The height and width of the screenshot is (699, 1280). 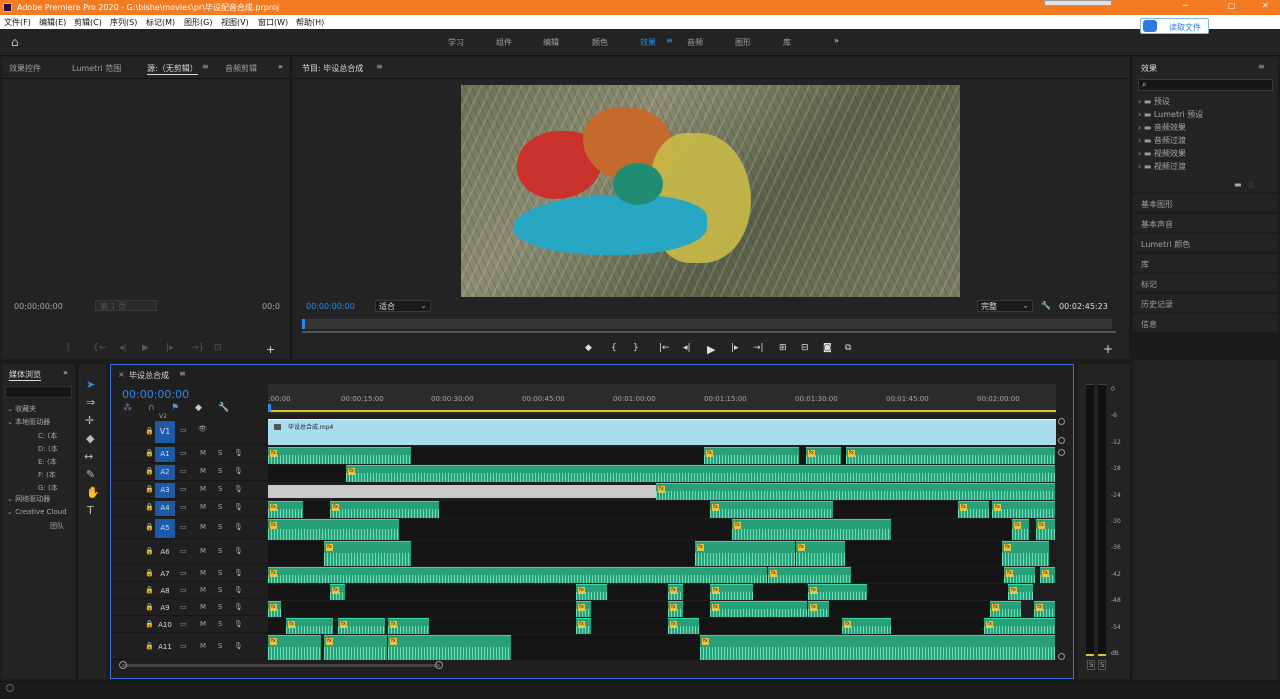 What do you see at coordinates (165, 472) in the screenshot?
I see `track-target: A2` at bounding box center [165, 472].